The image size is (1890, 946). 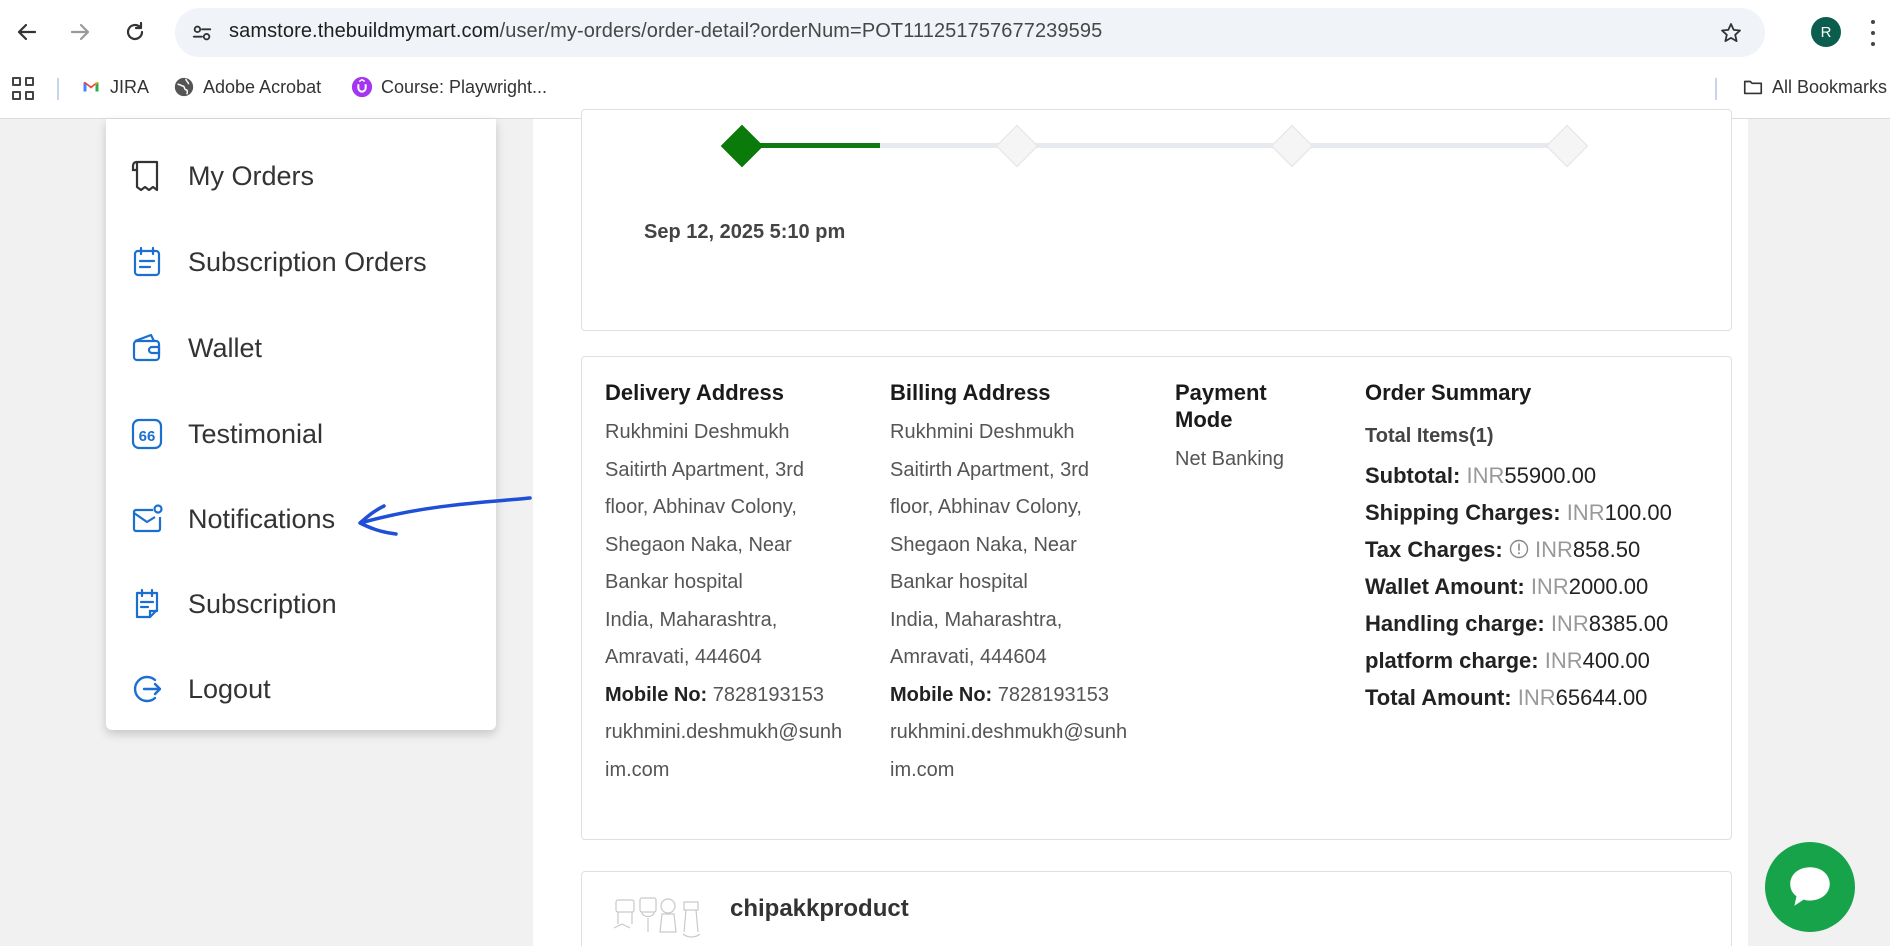 What do you see at coordinates (1716, 89) in the screenshot?
I see `bookmarks-separator` at bounding box center [1716, 89].